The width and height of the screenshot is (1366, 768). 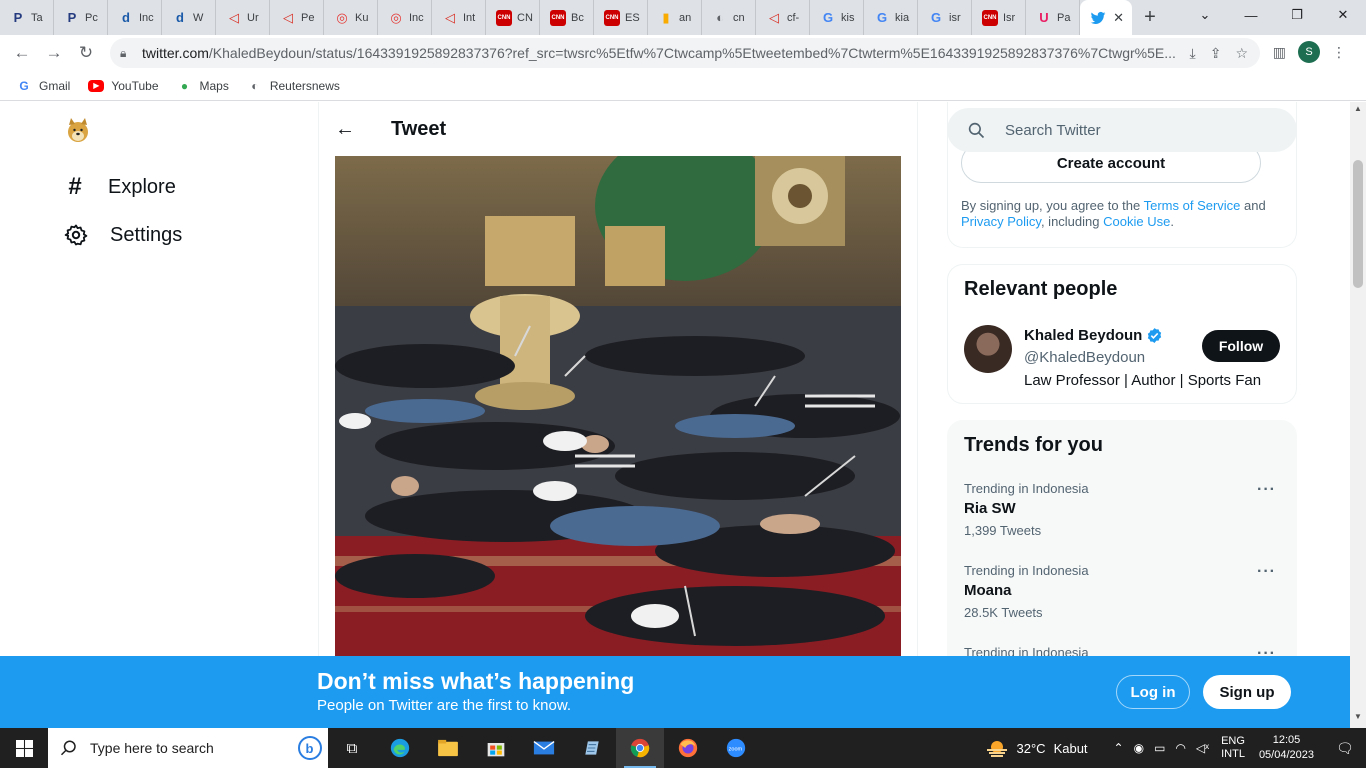 I want to click on bookmark-item: ▶ YouTube, so click(x=123, y=85).